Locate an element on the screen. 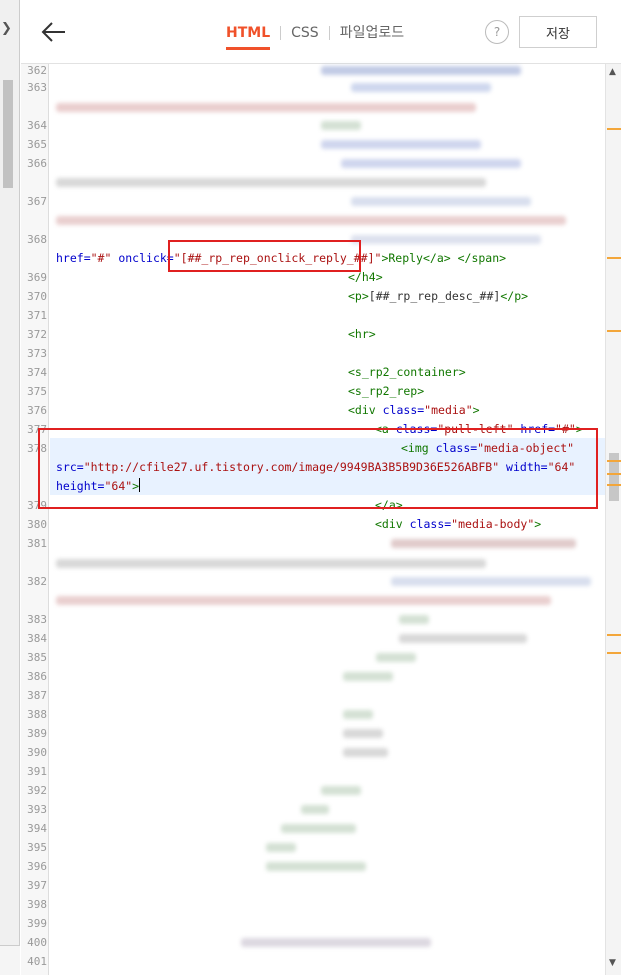 This screenshot has height=975, width=621. save-button: 저장 is located at coordinates (558, 32).